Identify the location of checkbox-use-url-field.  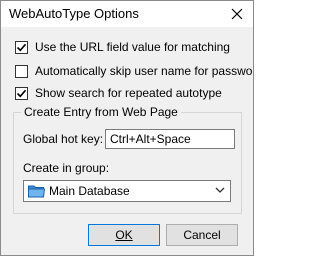
(21, 47).